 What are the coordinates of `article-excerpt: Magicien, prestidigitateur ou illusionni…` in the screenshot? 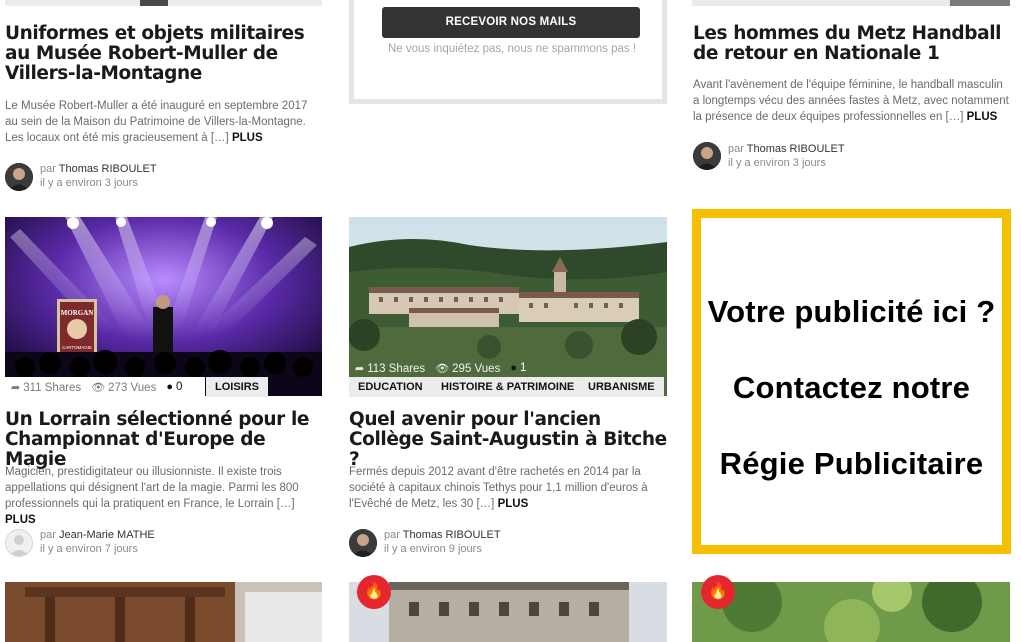 It's located at (164, 496).